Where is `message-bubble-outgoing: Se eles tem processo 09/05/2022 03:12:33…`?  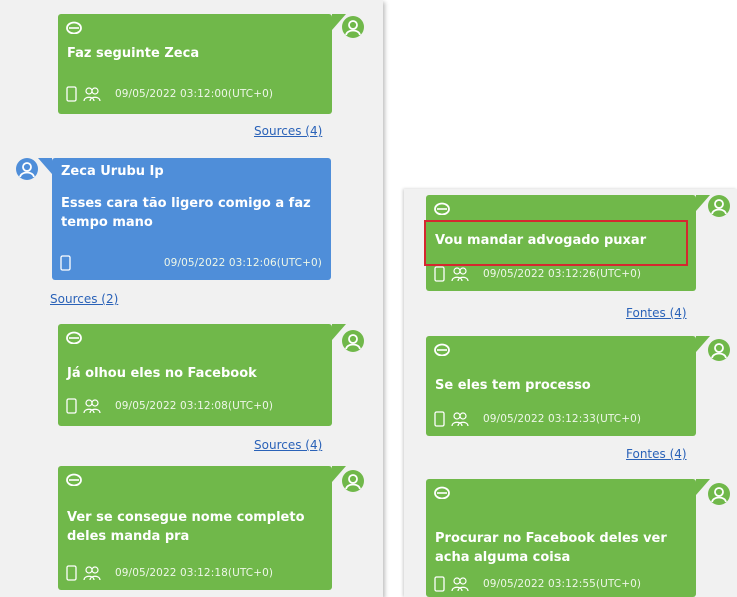 message-bubble-outgoing: Se eles tem processo 09/05/2022 03:12:33… is located at coordinates (568, 386).